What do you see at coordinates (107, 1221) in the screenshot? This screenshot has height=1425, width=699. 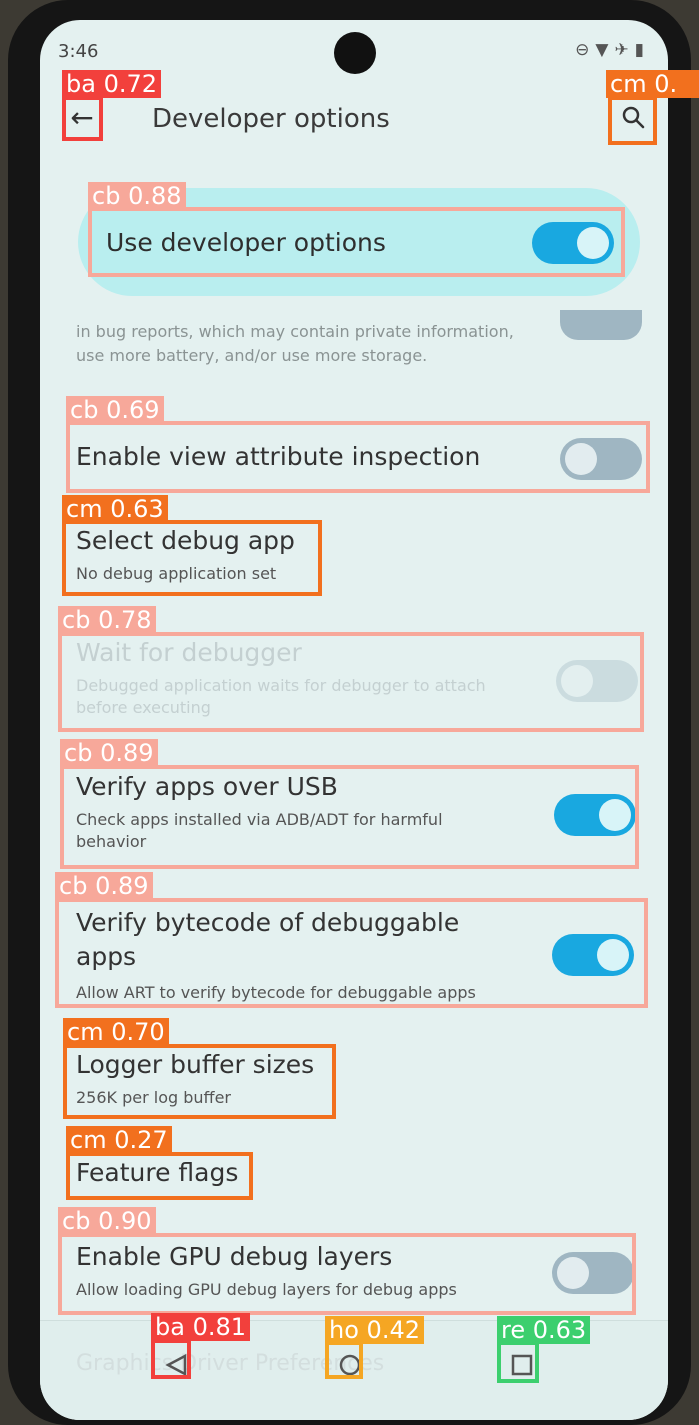 I see `detection-label: cb 0.90` at bounding box center [107, 1221].